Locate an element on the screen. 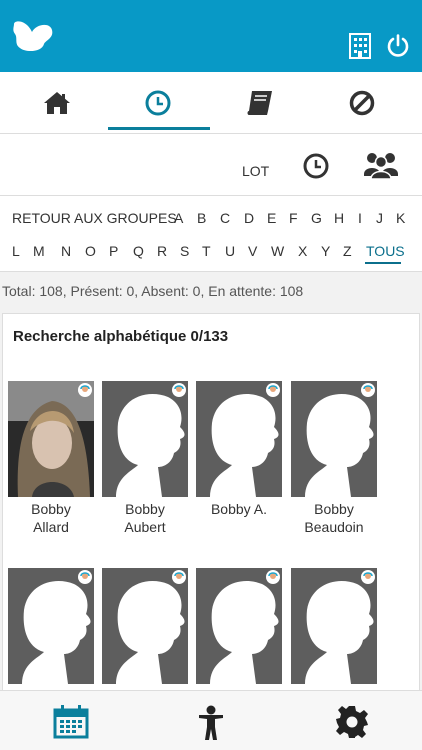  bottom-nav is located at coordinates (211, 720).